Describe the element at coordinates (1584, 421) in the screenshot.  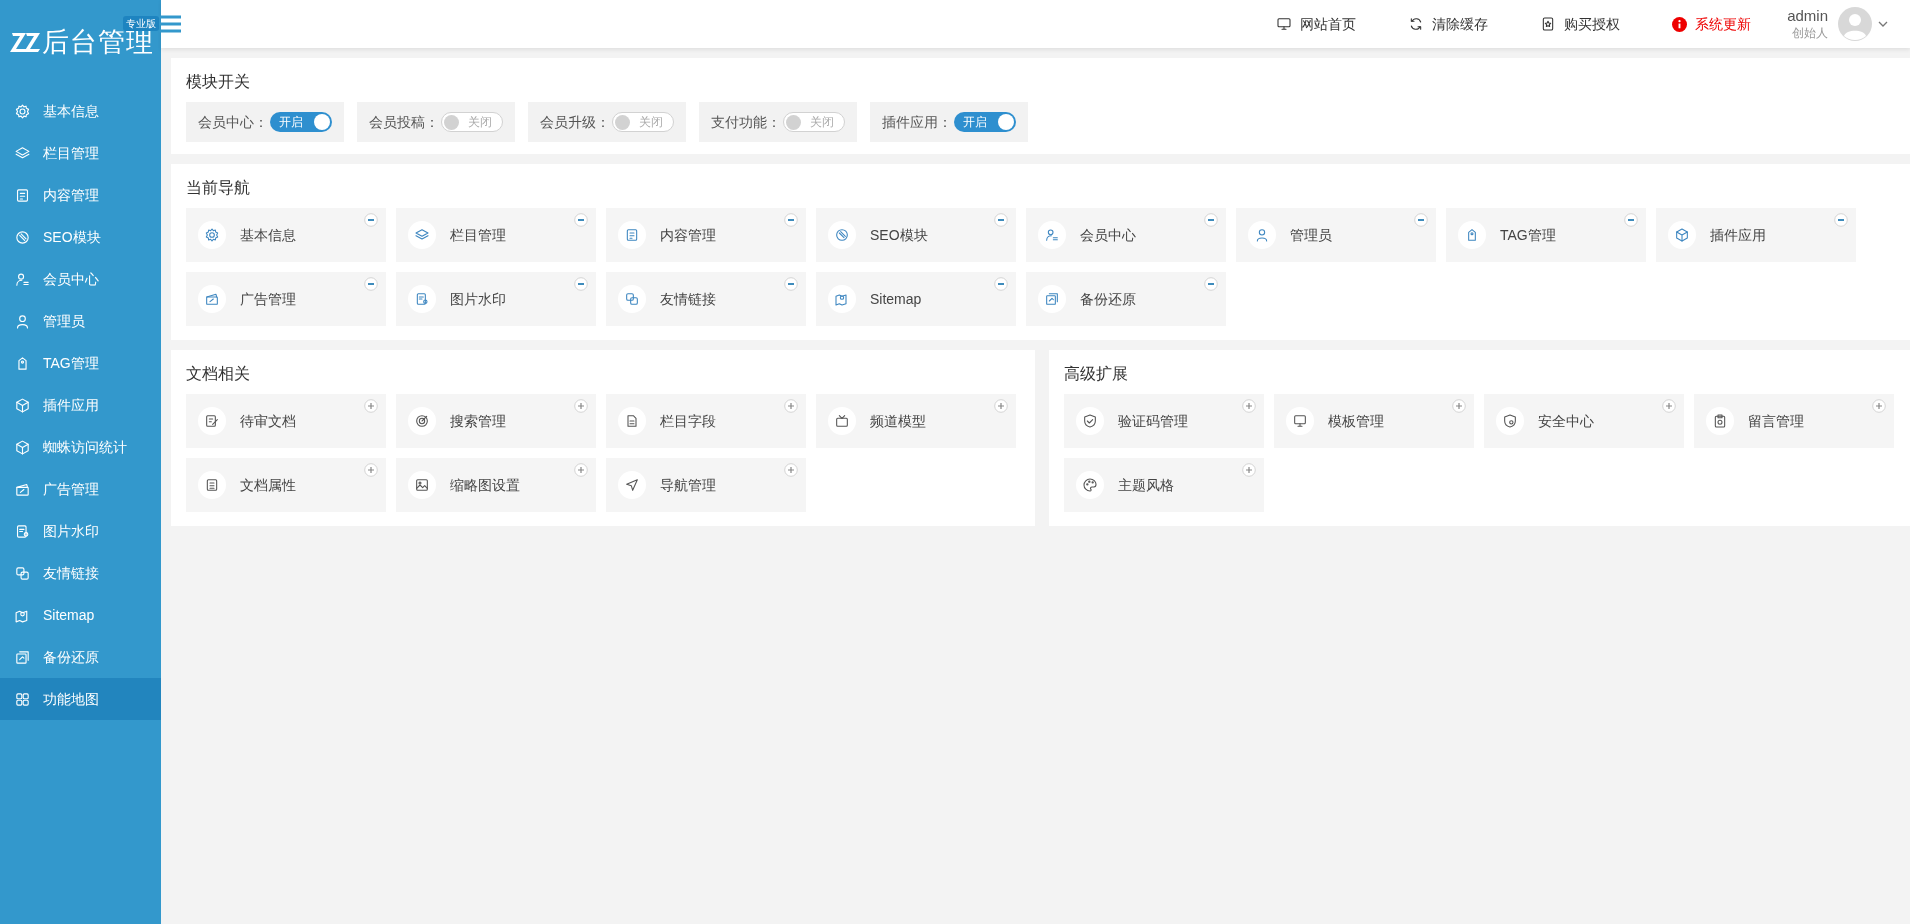
I see `shortcut-card: 安全中心` at that location.